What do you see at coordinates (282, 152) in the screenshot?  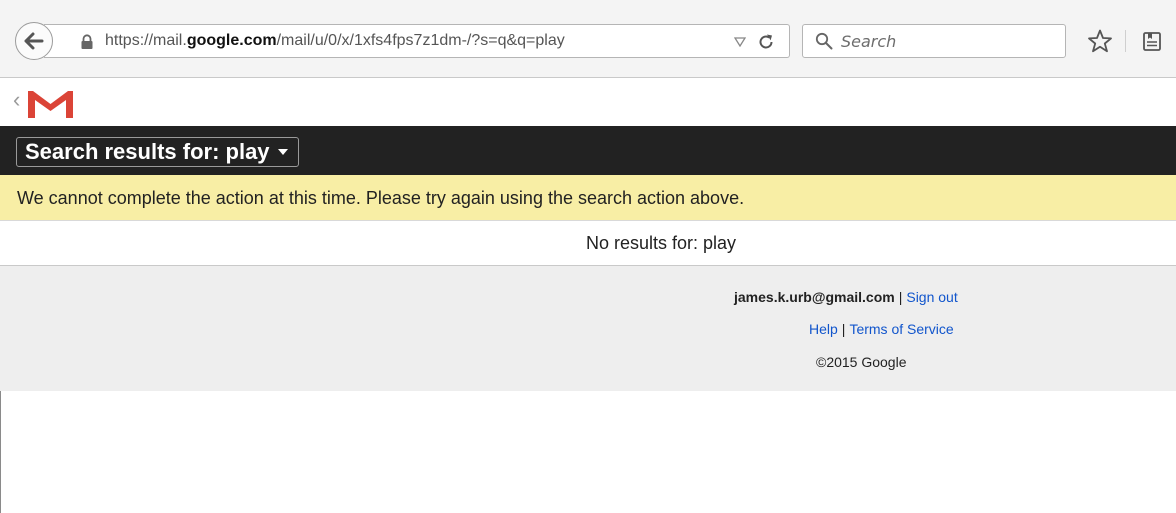 I see `caret-down-icon` at bounding box center [282, 152].